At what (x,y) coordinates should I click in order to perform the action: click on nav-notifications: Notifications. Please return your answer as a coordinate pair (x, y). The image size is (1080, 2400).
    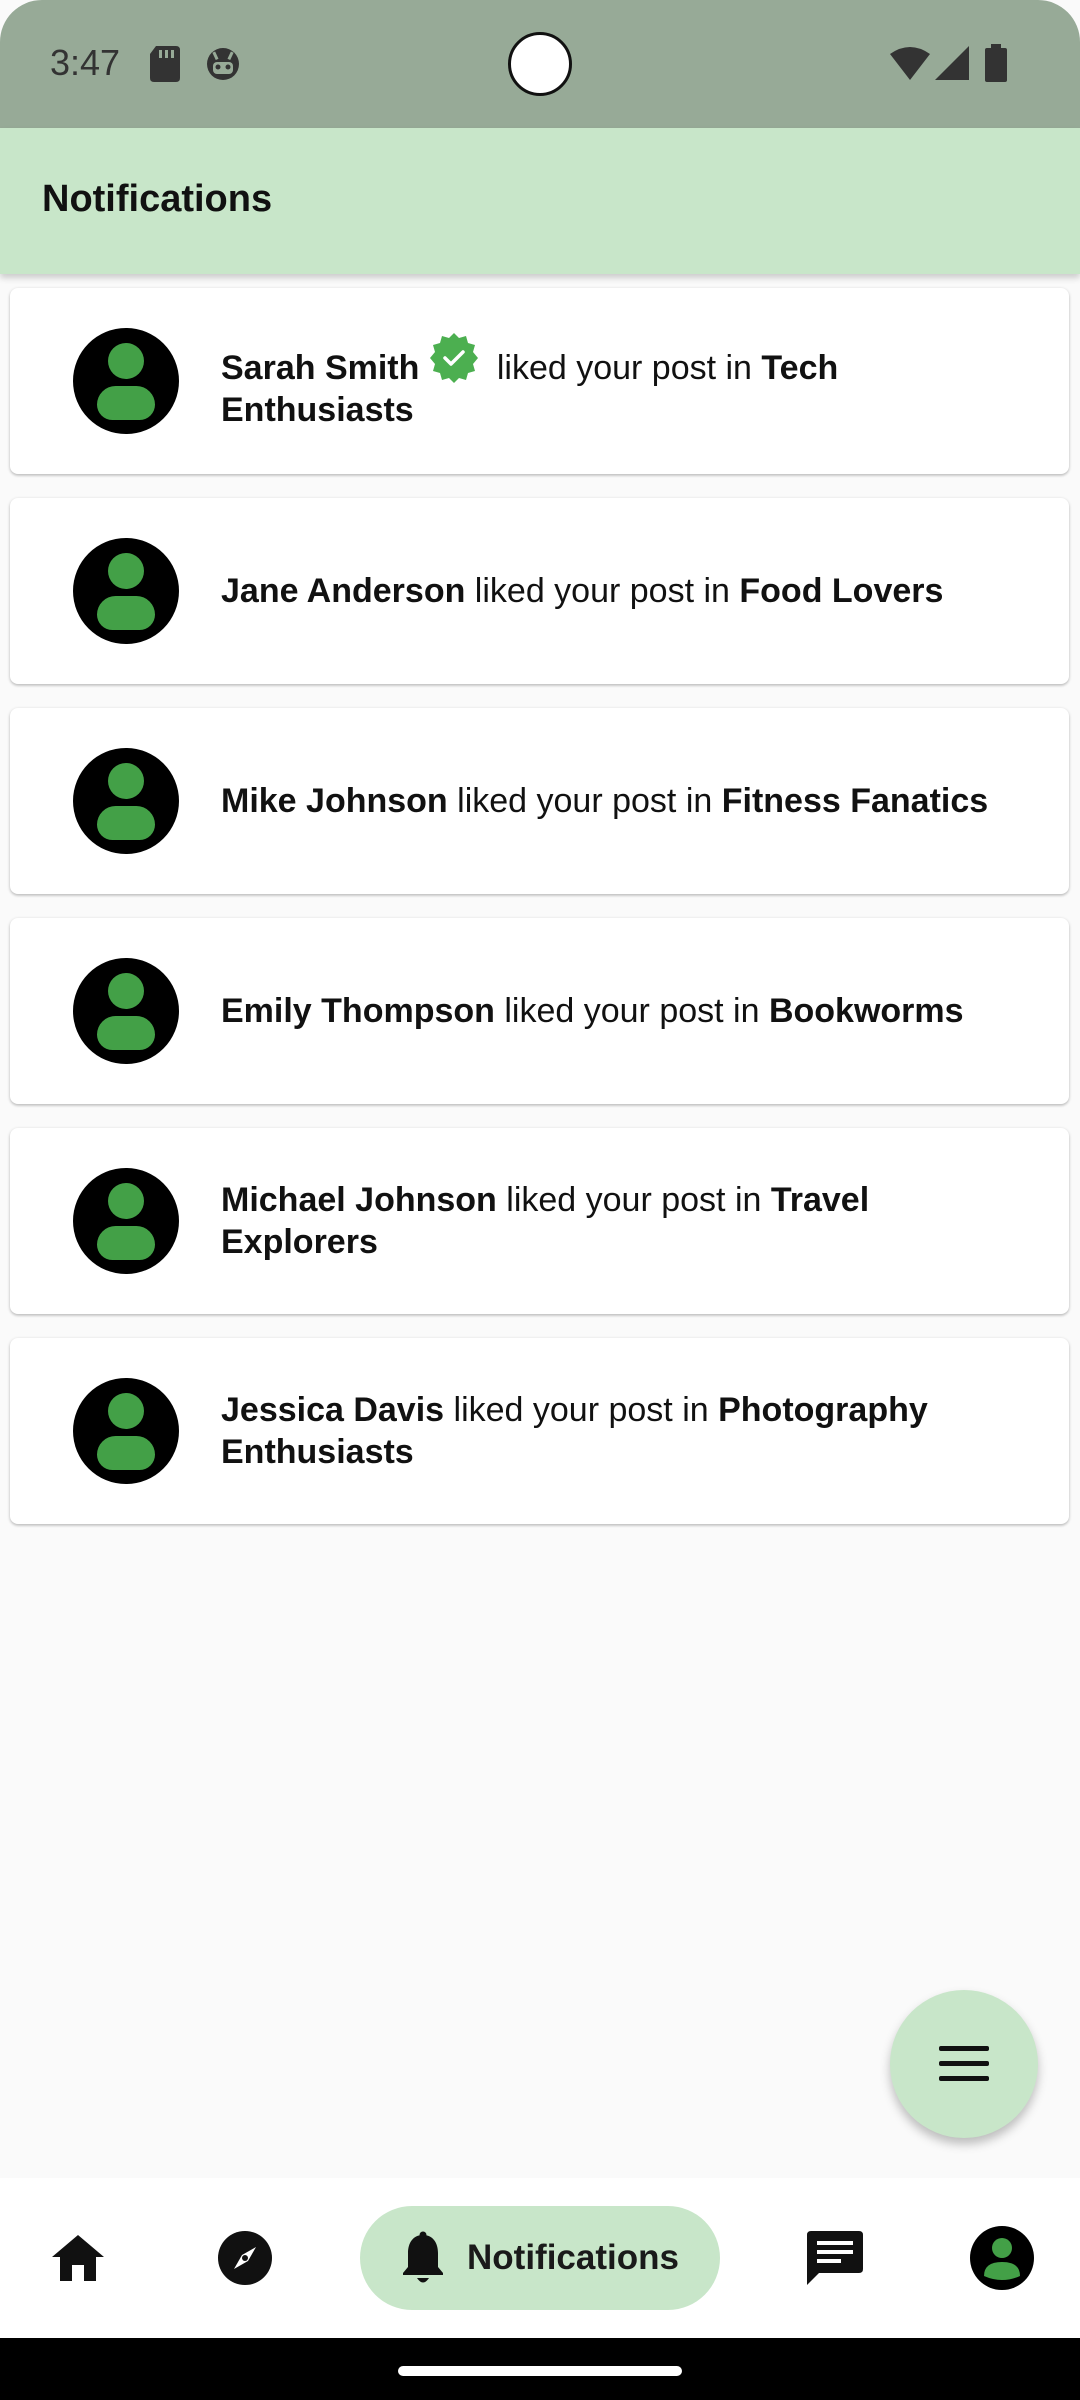
    Looking at the image, I should click on (540, 2258).